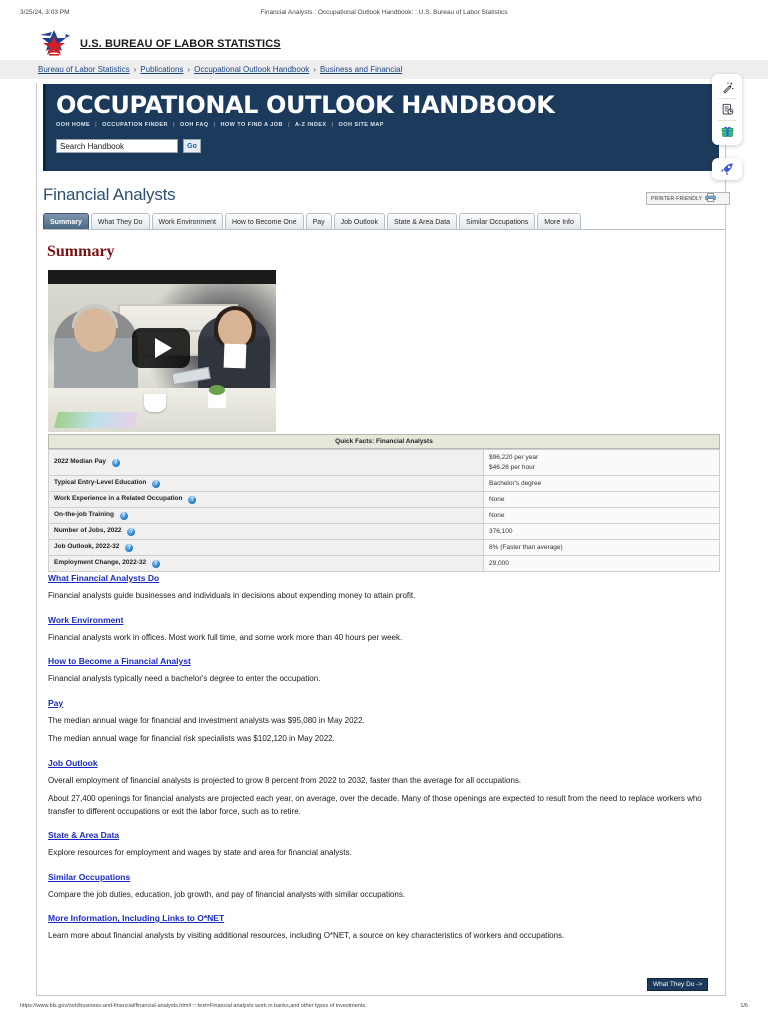 This screenshot has width=768, height=1024. I want to click on ooh-nav-home: OOH HOME, so click(73, 125).